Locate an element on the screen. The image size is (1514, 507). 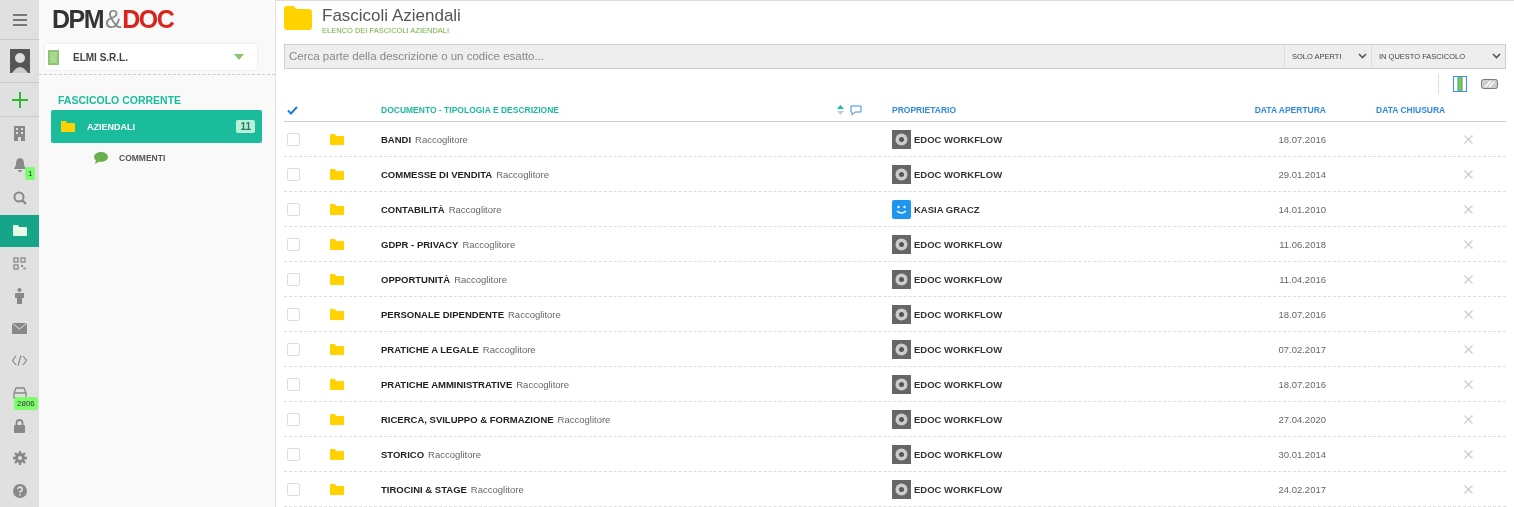
document-name: RICERCA, SVILUPPO & FORMAZIONE is located at coordinates (467, 419).